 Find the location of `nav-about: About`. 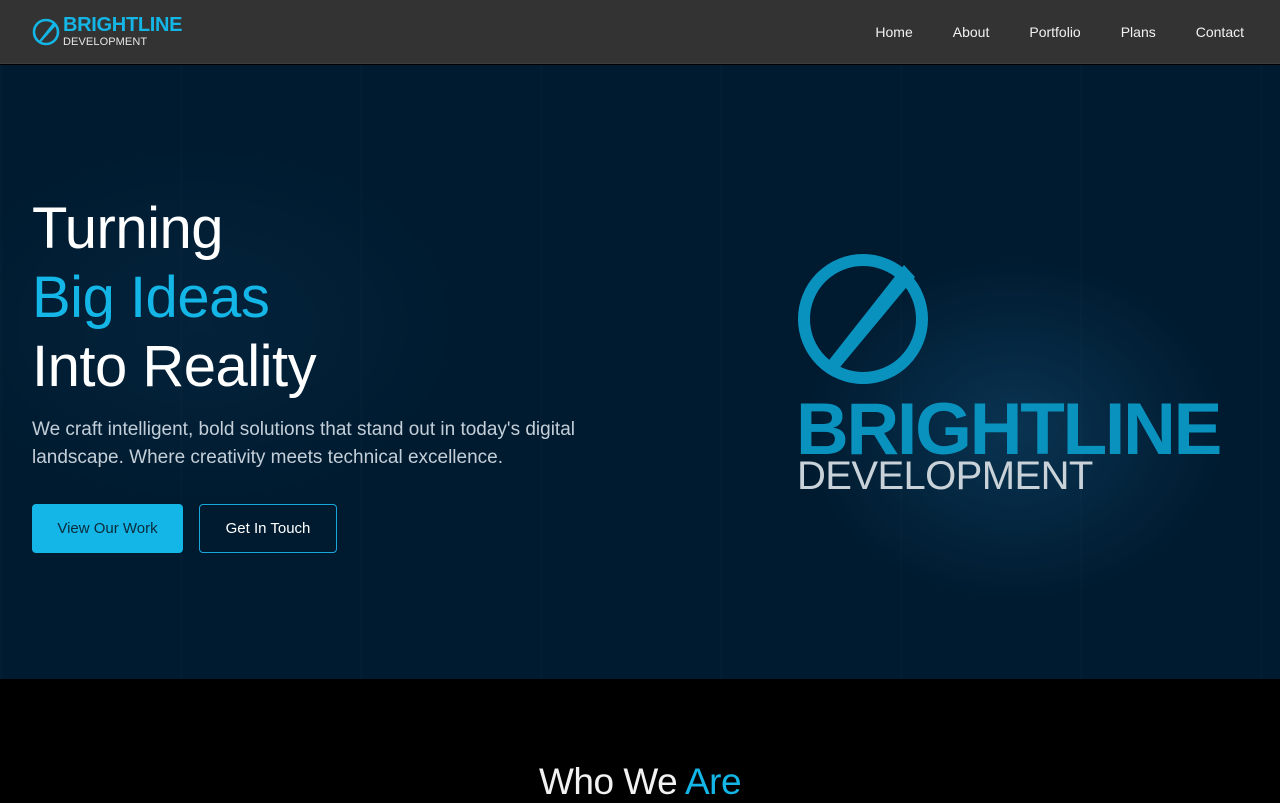

nav-about: About is located at coordinates (971, 32).